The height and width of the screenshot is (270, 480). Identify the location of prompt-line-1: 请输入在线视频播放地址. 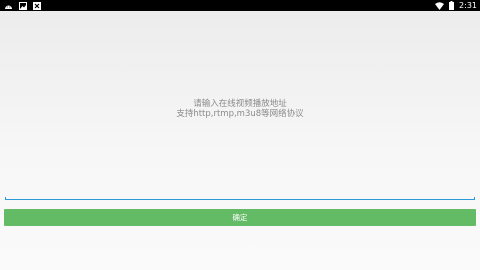
(240, 104).